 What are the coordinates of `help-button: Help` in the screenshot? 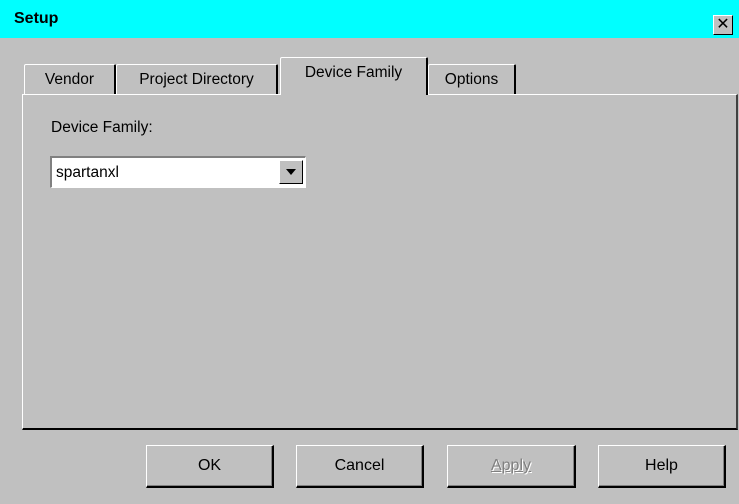 It's located at (662, 466).